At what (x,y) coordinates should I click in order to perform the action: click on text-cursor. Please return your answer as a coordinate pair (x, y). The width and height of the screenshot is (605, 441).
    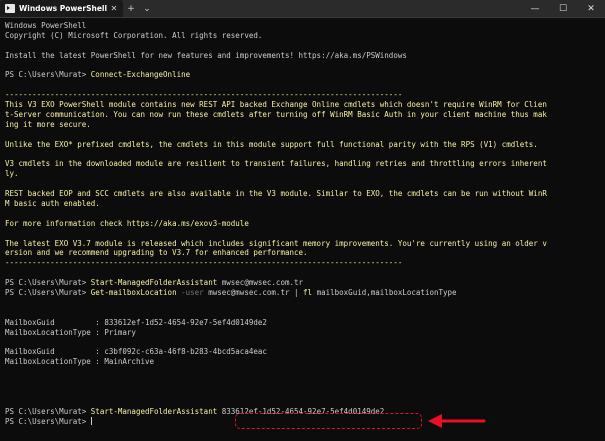
    Looking at the image, I should click on (91, 420).